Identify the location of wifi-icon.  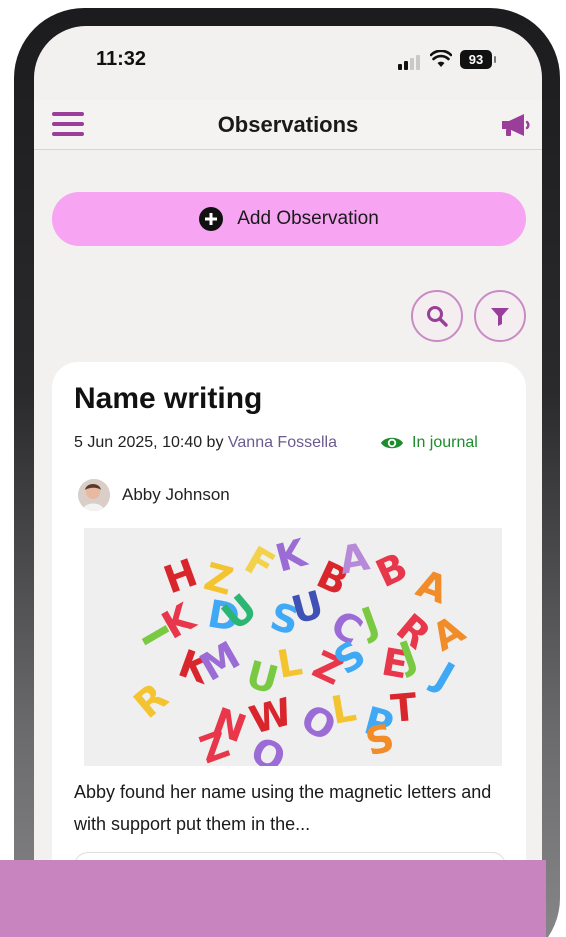
(441, 58).